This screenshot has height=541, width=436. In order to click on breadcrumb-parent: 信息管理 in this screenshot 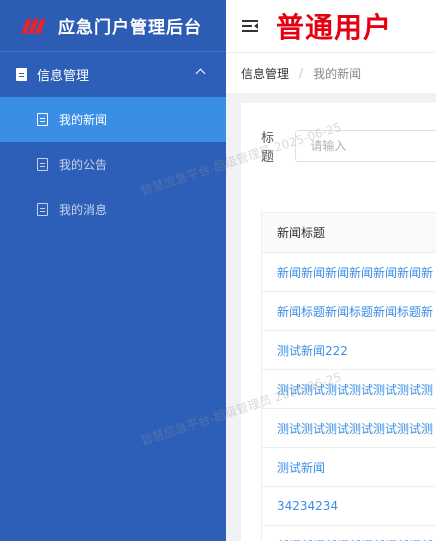, I will do `click(265, 73)`.